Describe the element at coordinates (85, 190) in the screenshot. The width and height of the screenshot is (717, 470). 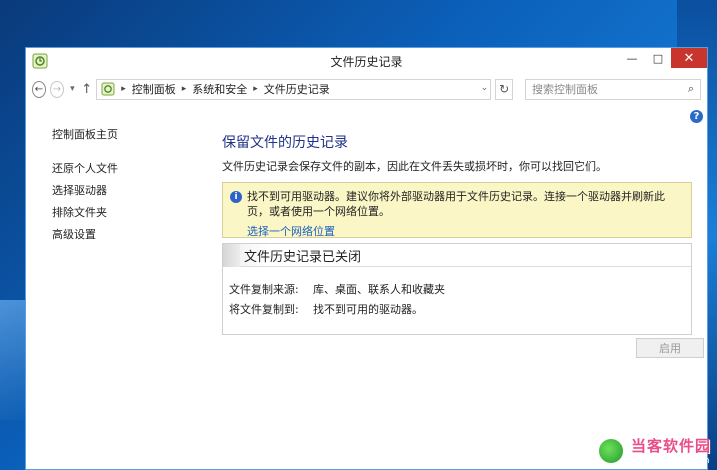
I see `sidebar-item-select-drive: 选择驱动器` at that location.